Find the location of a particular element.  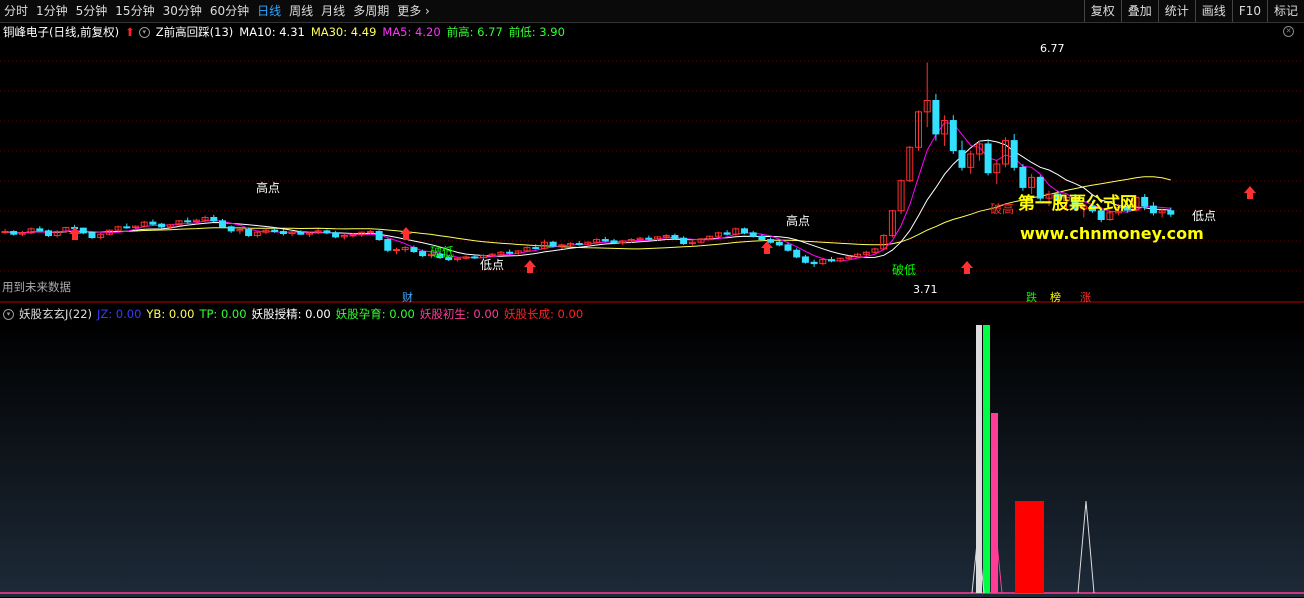

label-low-value: 3.71 is located at coordinates (925, 289).